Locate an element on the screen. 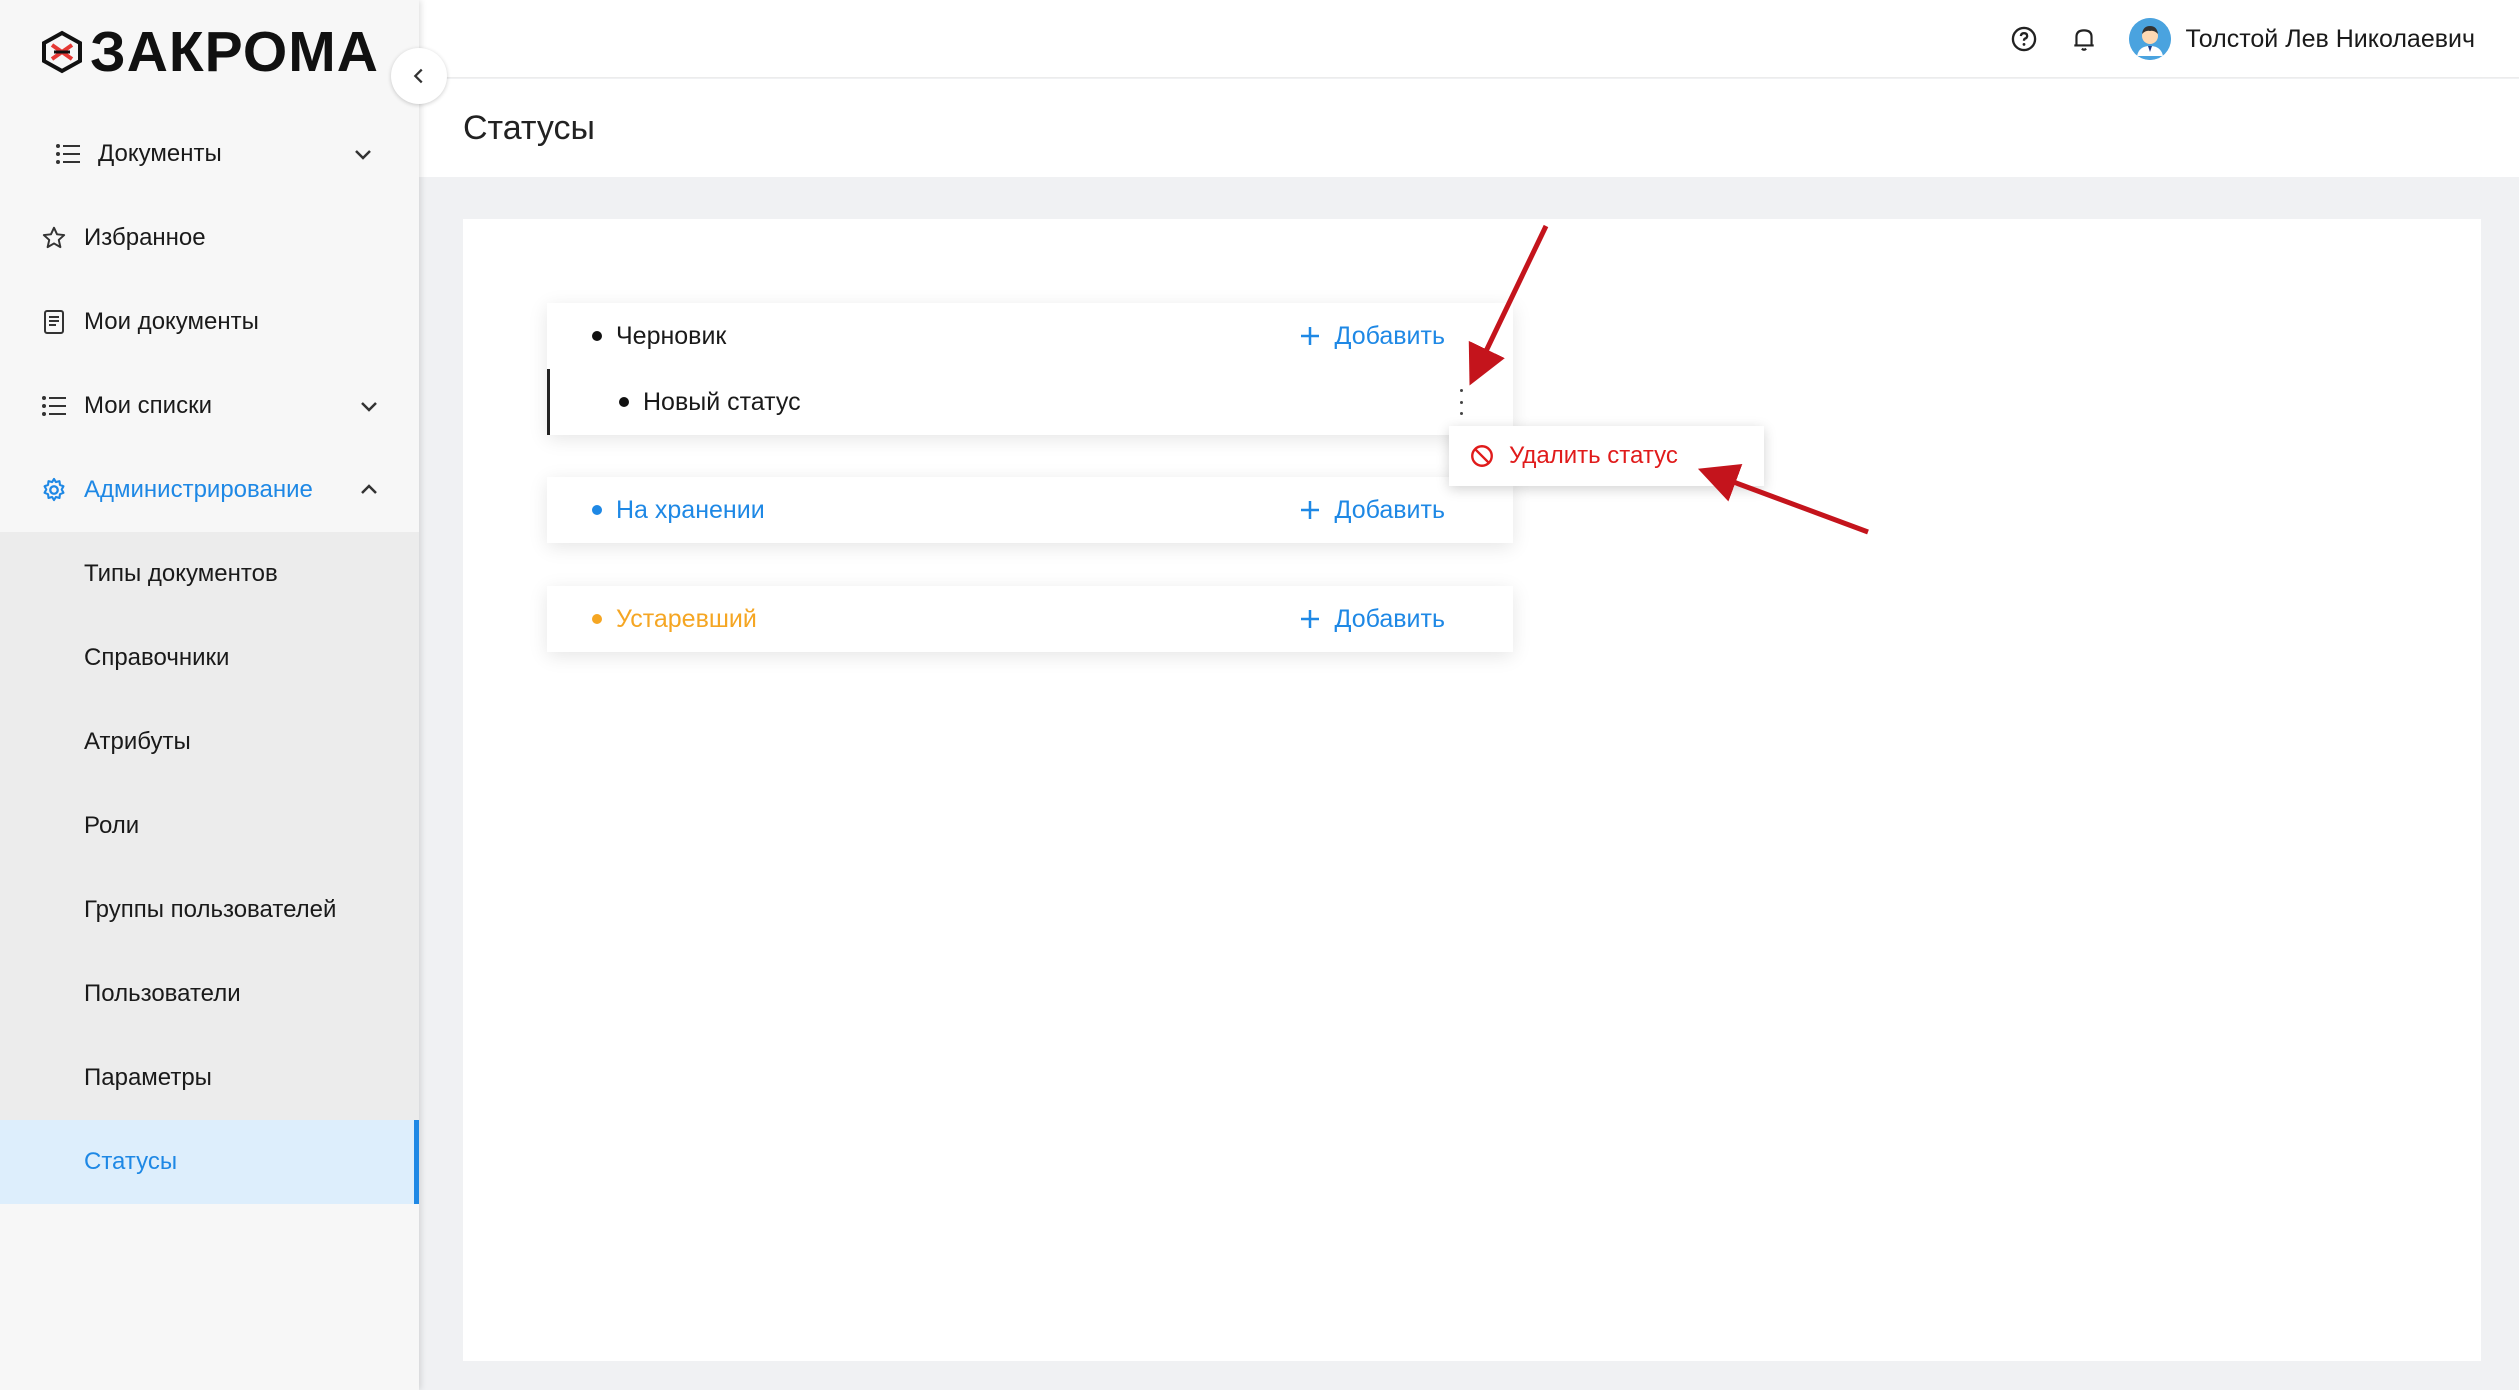  status-card-obsolete: Устаревший Добавить is located at coordinates (1030, 619).